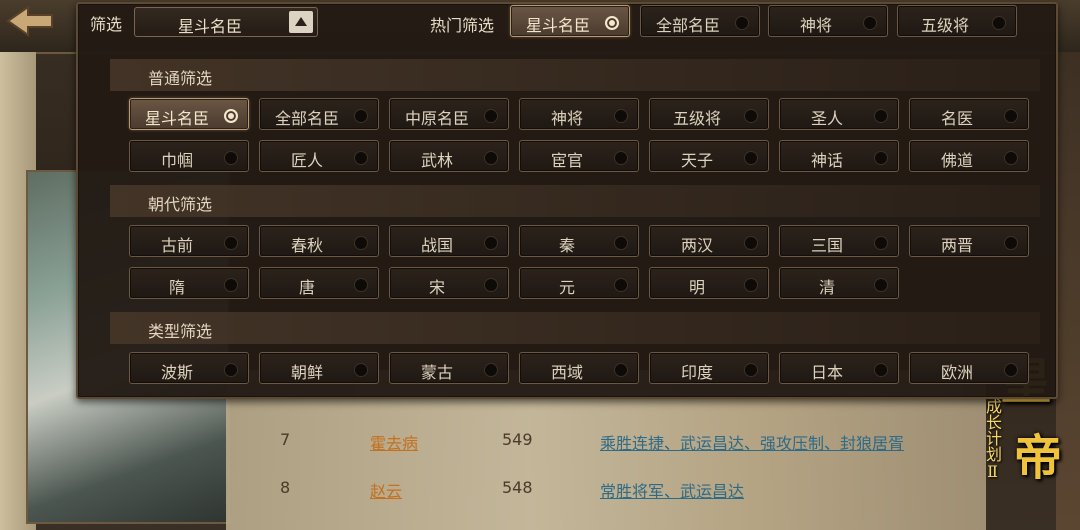 This screenshot has height=530, width=1080. What do you see at coordinates (566, 372) in the screenshot?
I see `type-filter-chip-label: 西域` at bounding box center [566, 372].